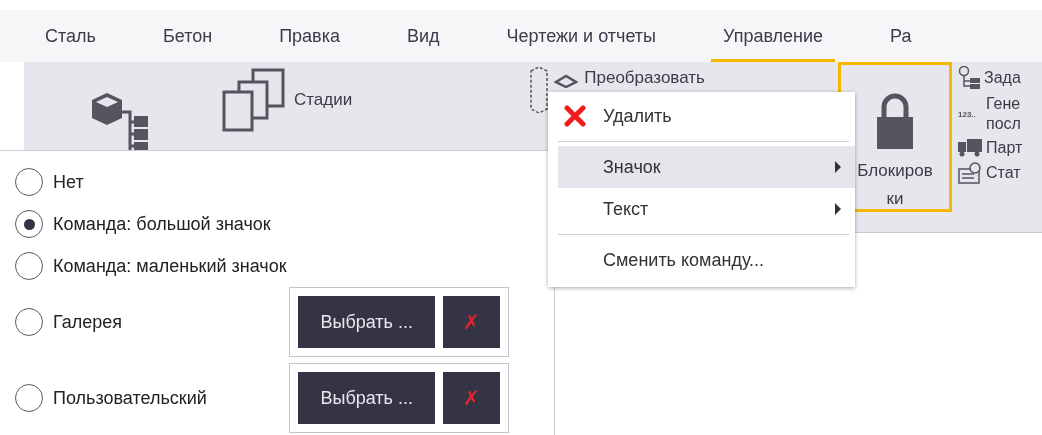  Describe the element at coordinates (423, 36) in the screenshot. I see `ribbon-tab: Вид` at that location.